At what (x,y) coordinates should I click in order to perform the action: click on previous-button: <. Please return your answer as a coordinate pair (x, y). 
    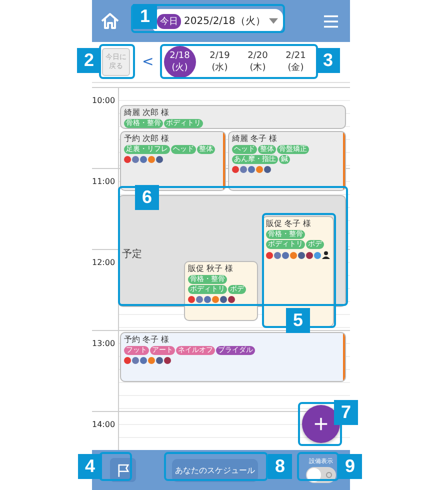
    Looking at the image, I should click on (148, 62).